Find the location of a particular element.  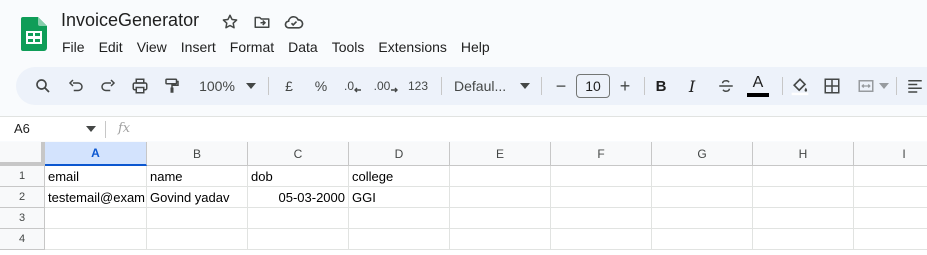

borders-icon is located at coordinates (832, 86).